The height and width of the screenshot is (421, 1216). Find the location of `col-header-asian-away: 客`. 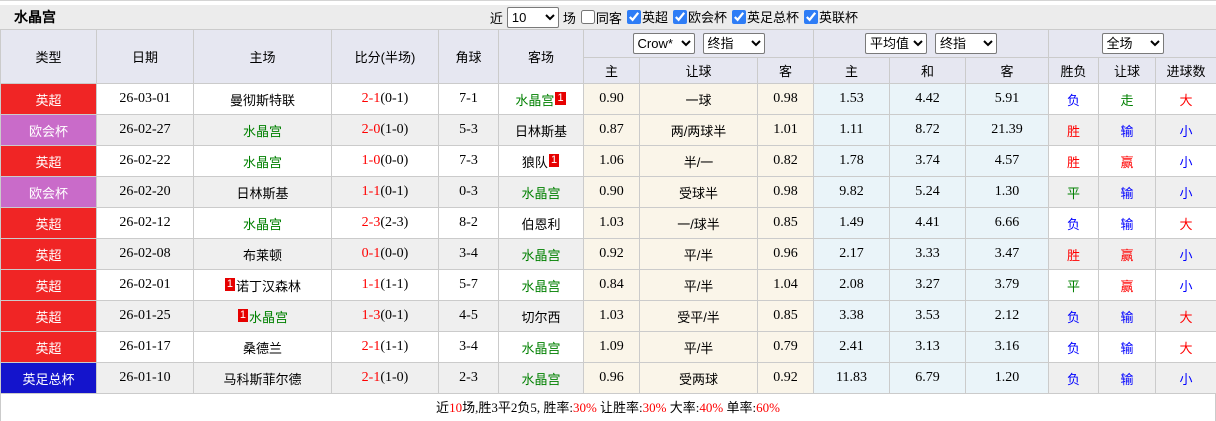

col-header-asian-away: 客 is located at coordinates (785, 70).